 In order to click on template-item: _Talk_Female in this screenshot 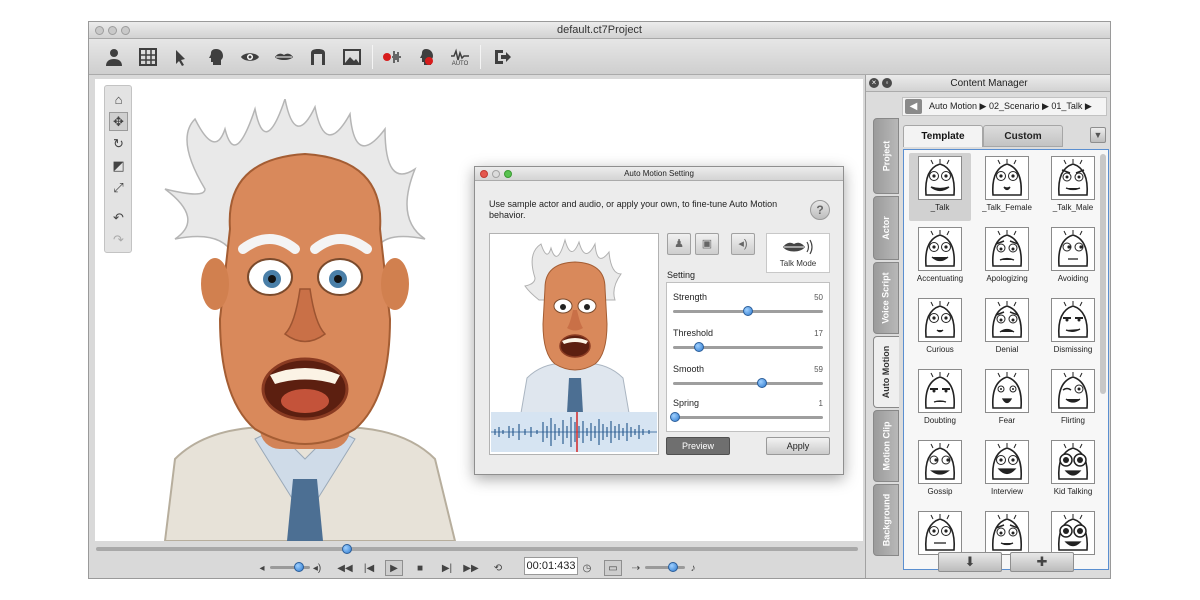, I will do `click(1007, 187)`.